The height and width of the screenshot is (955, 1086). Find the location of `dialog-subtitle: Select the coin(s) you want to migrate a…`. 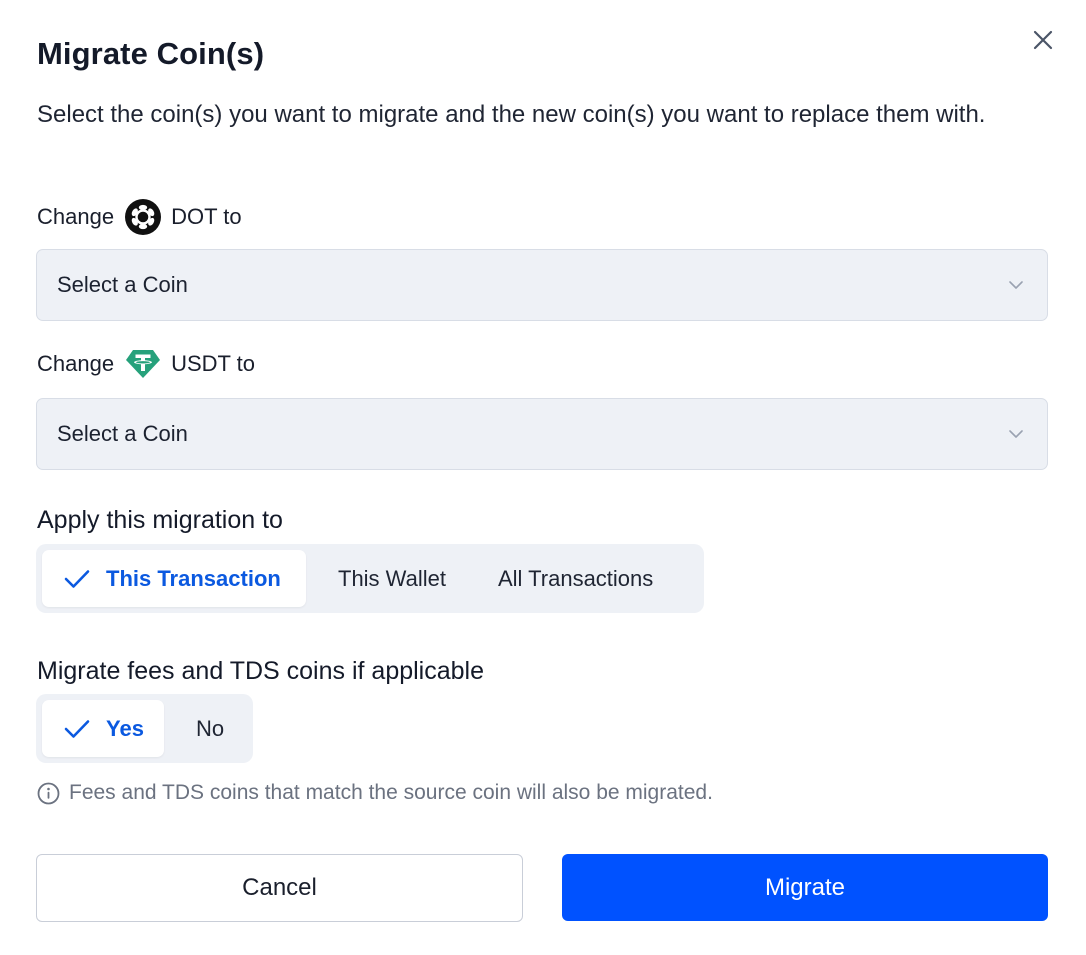

dialog-subtitle: Select the coin(s) you want to migrate a… is located at coordinates (511, 114).